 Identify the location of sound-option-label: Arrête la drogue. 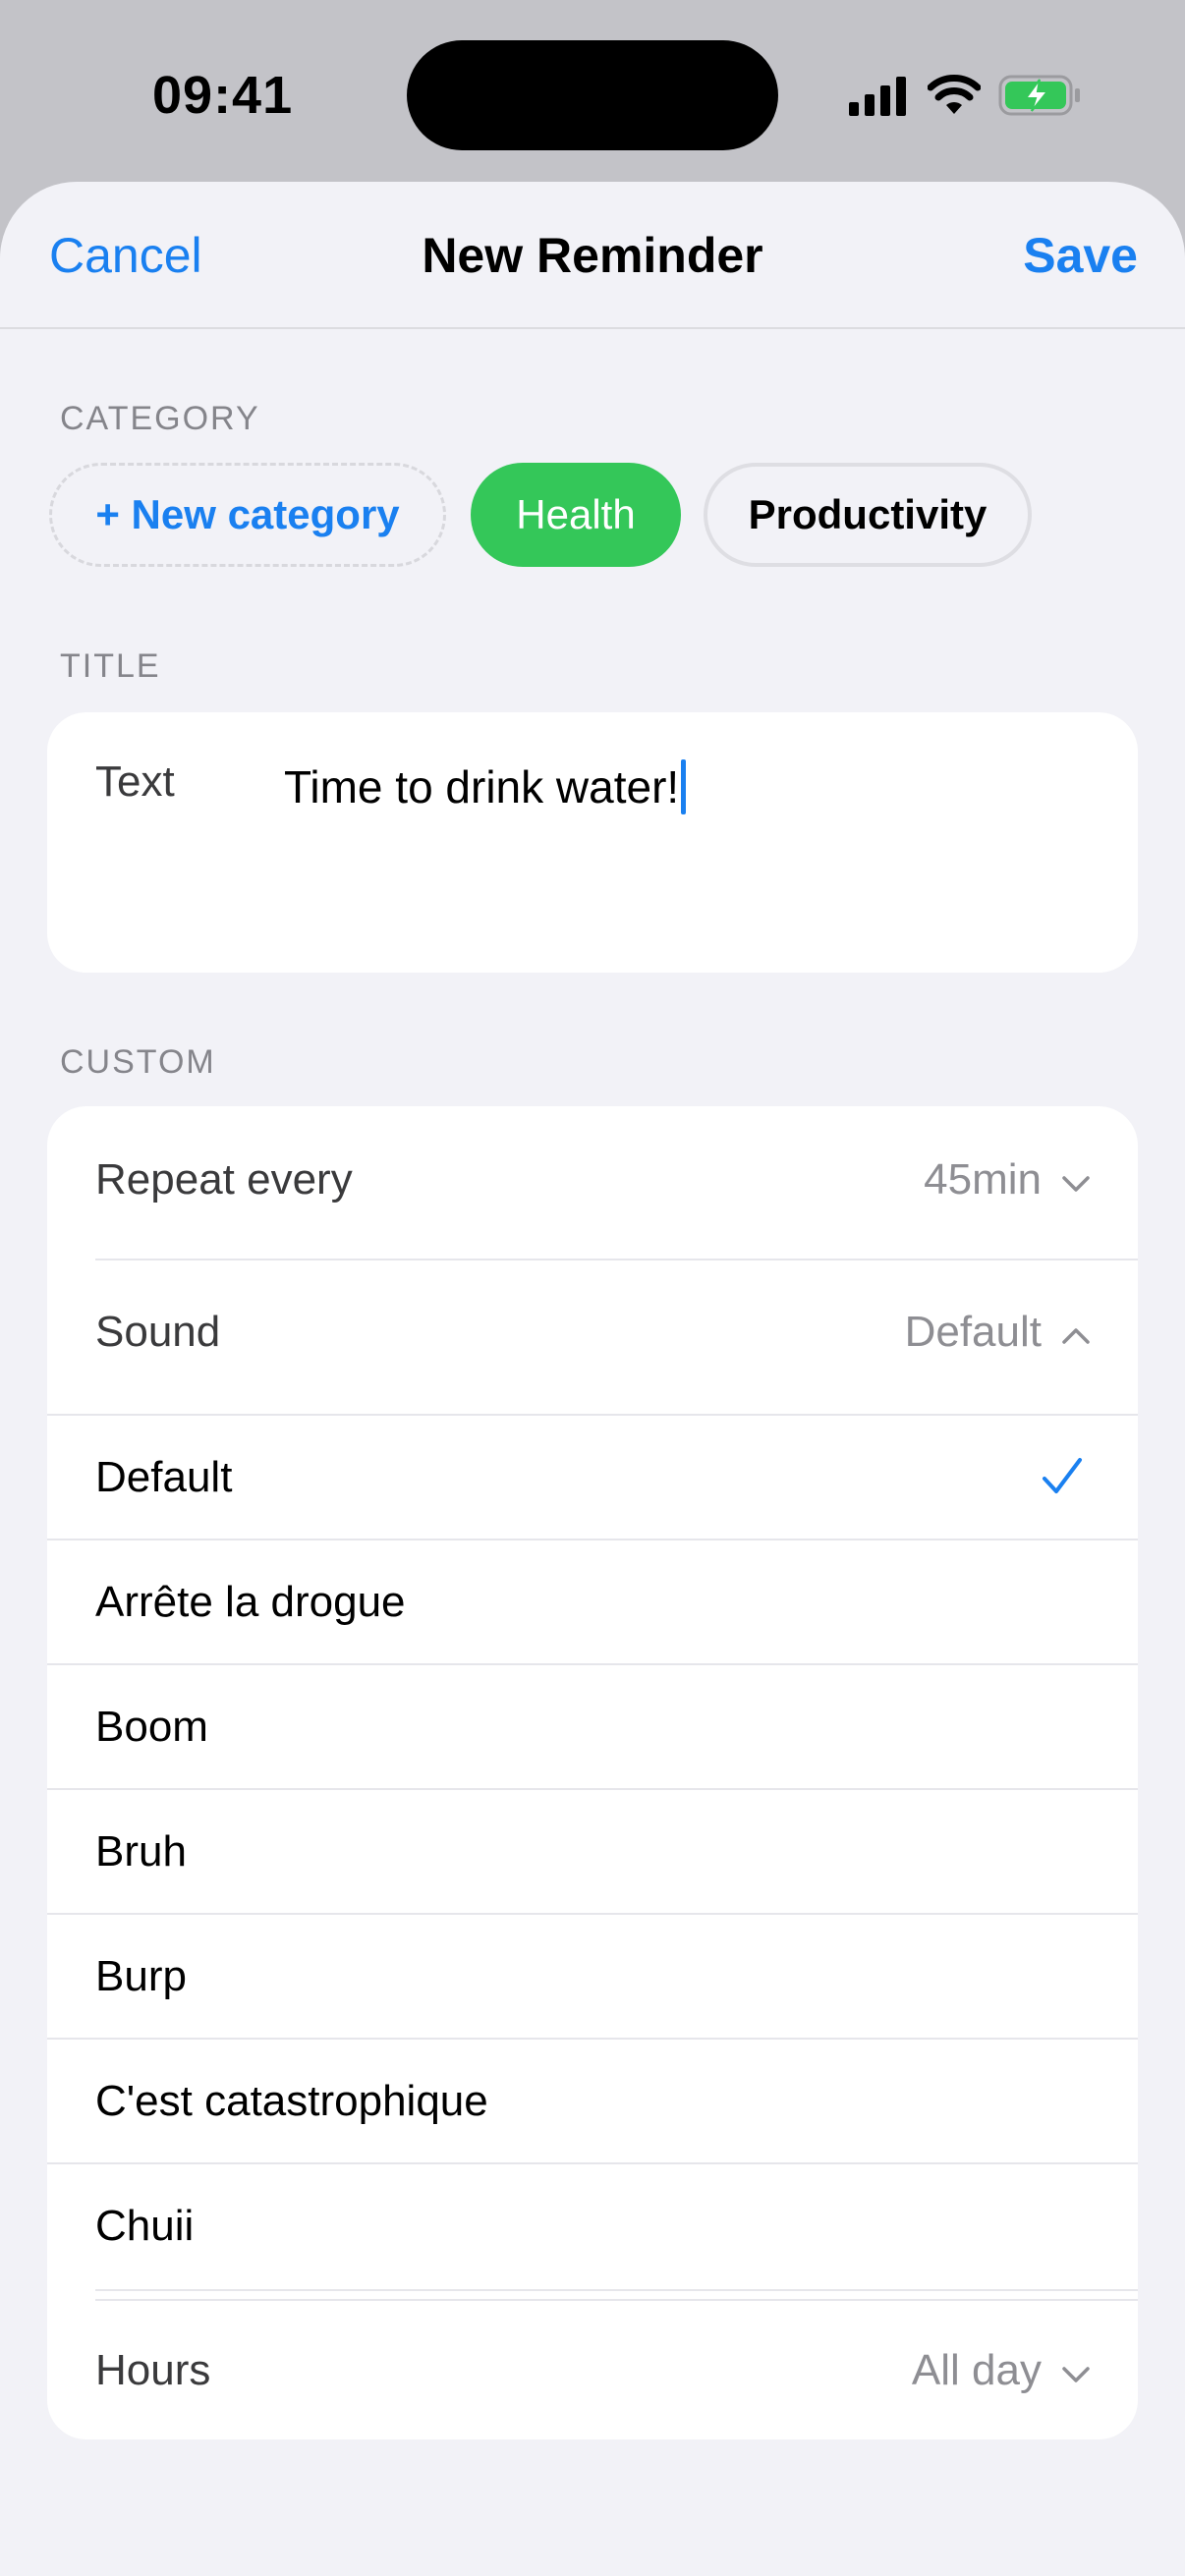
(251, 1602).